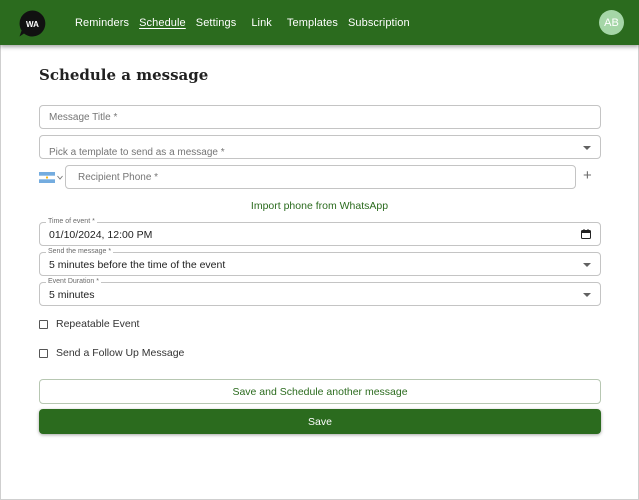 The height and width of the screenshot is (500, 639). I want to click on template-select: Pick a template to send as a message *, so click(320, 147).